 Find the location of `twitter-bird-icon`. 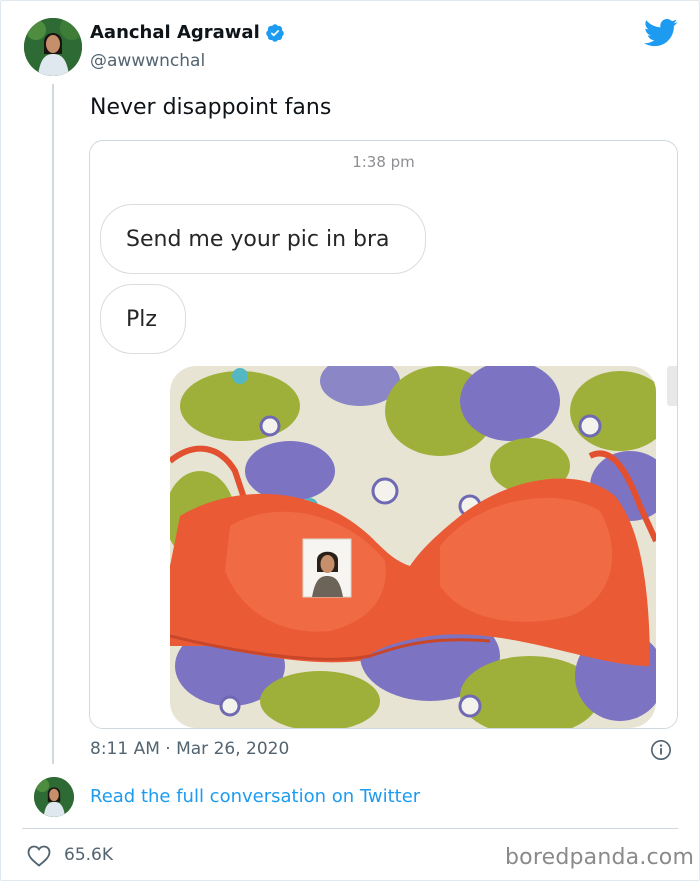

twitter-bird-icon is located at coordinates (661, 33).